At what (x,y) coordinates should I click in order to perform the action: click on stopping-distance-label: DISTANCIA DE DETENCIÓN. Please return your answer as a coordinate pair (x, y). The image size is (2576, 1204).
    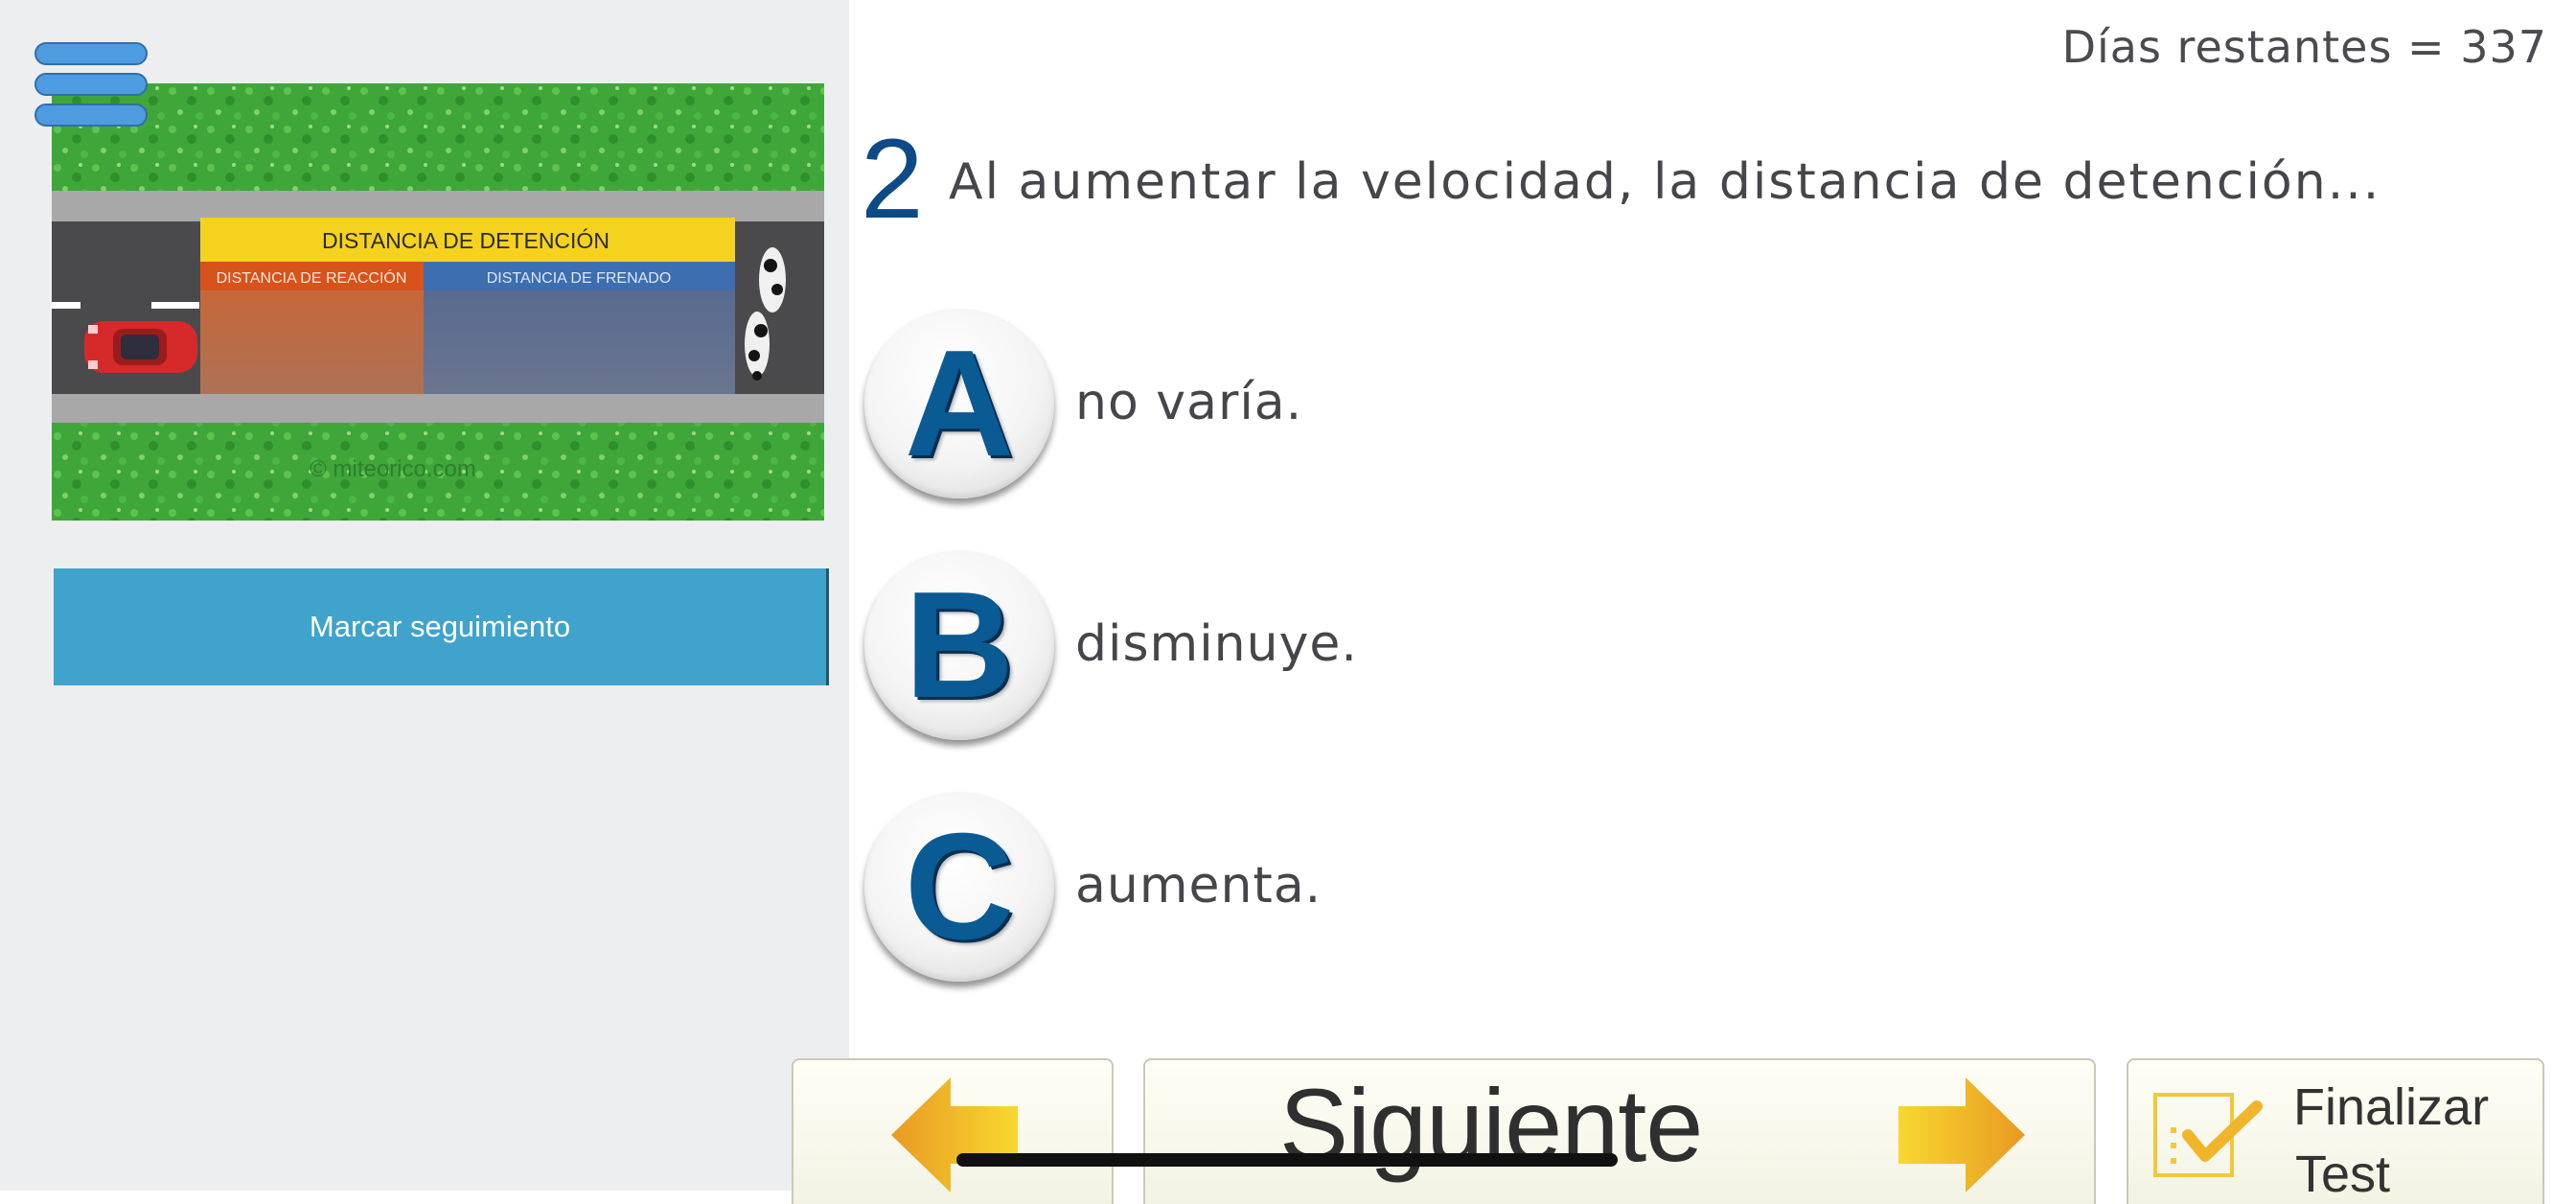
    Looking at the image, I should click on (466, 240).